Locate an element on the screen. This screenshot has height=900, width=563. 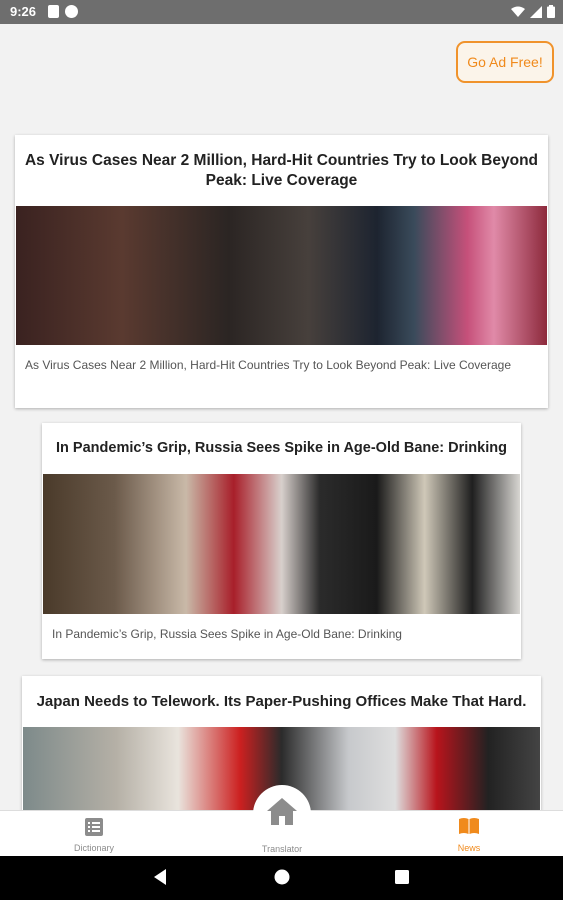
nav-translator-label: Translator is located at coordinates (282, 849).